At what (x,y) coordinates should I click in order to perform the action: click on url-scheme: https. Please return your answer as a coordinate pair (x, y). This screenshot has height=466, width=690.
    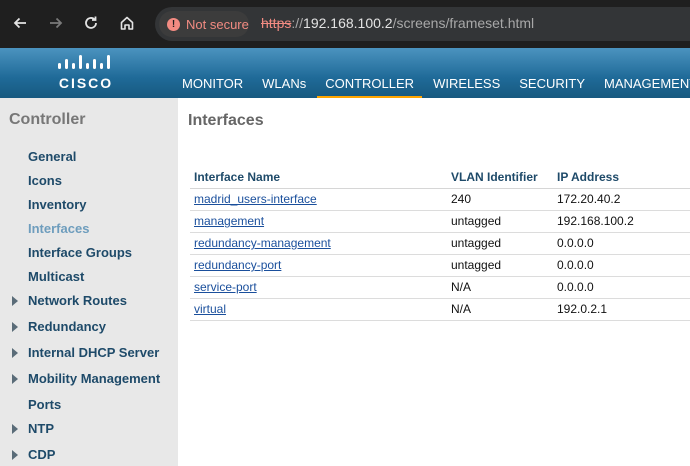
    Looking at the image, I should click on (276, 23).